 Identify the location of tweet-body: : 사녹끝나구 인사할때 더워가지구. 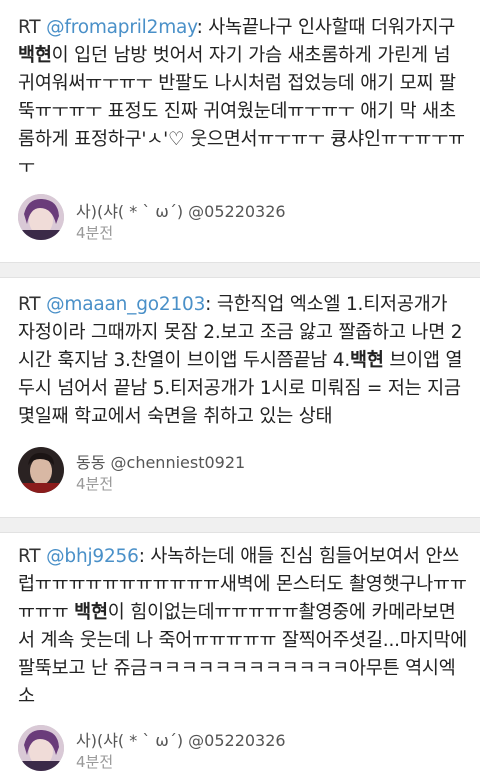
(326, 27).